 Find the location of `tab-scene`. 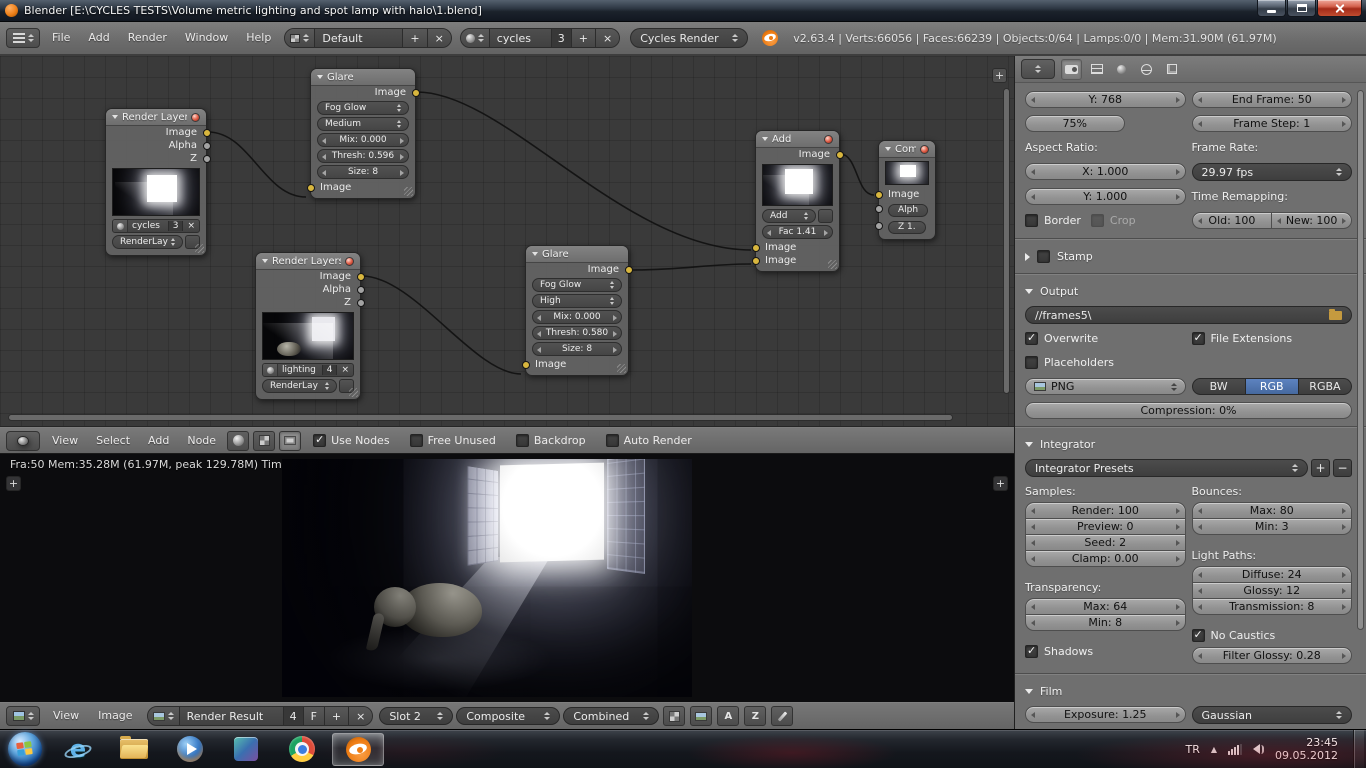

tab-scene is located at coordinates (1121, 69).